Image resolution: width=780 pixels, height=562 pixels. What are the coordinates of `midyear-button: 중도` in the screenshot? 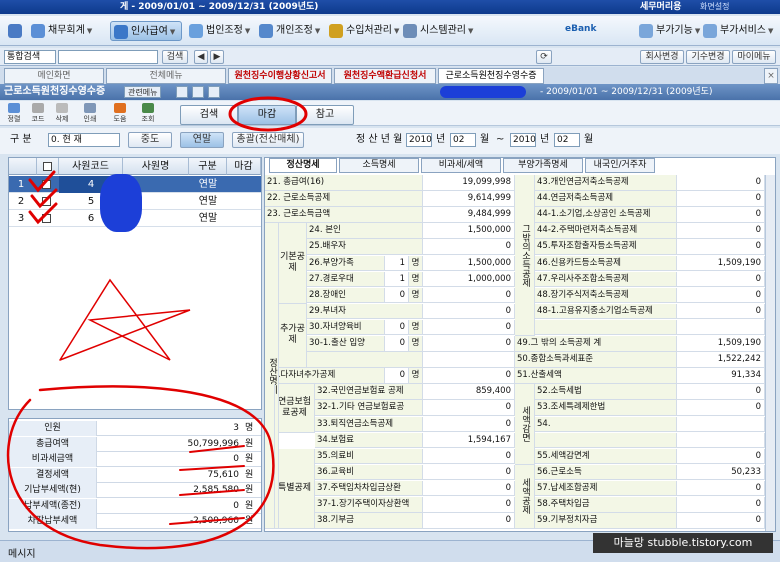 It's located at (150, 140).